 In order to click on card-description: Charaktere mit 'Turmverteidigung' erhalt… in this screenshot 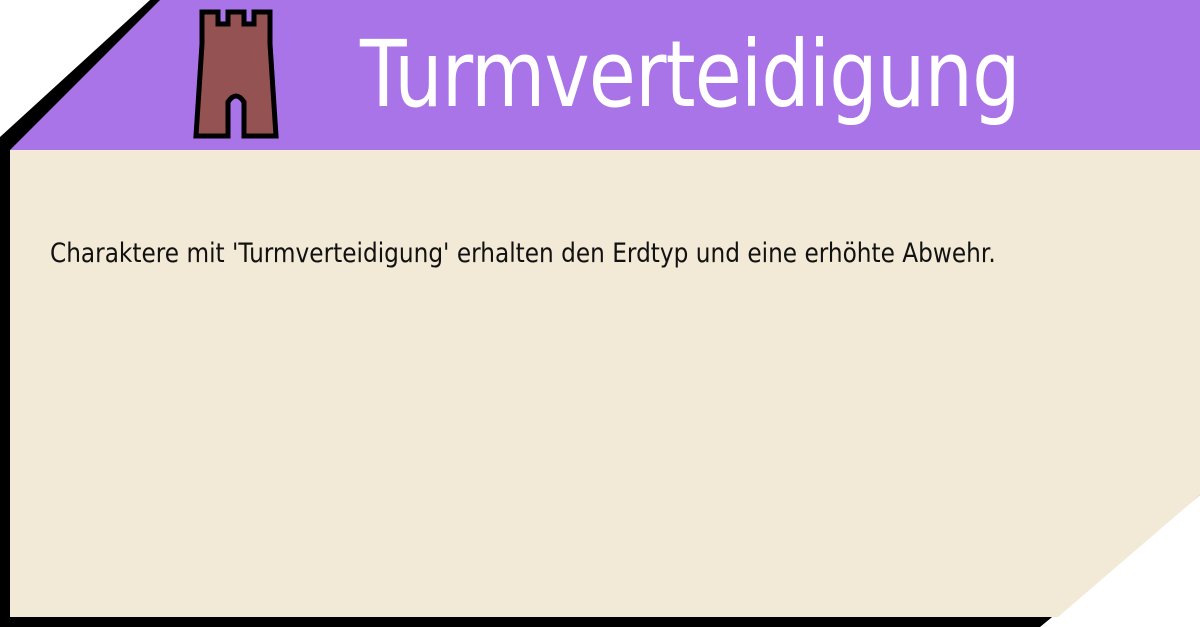, I will do `click(523, 253)`.